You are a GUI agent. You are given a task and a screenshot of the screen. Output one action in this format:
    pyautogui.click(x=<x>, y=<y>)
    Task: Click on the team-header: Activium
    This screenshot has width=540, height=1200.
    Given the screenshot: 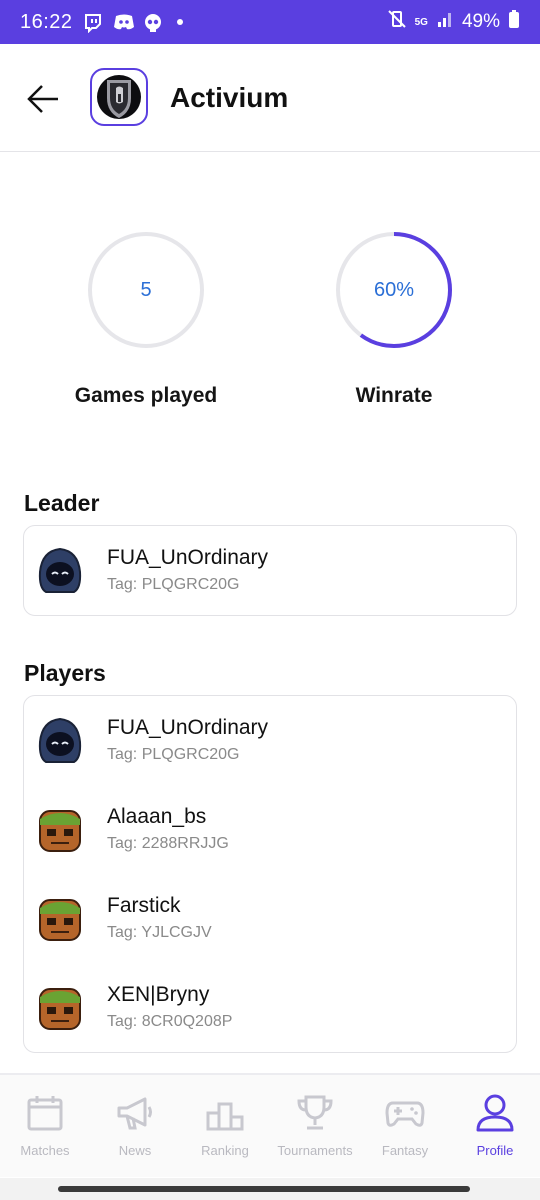 What is the action you would take?
    pyautogui.click(x=270, y=98)
    